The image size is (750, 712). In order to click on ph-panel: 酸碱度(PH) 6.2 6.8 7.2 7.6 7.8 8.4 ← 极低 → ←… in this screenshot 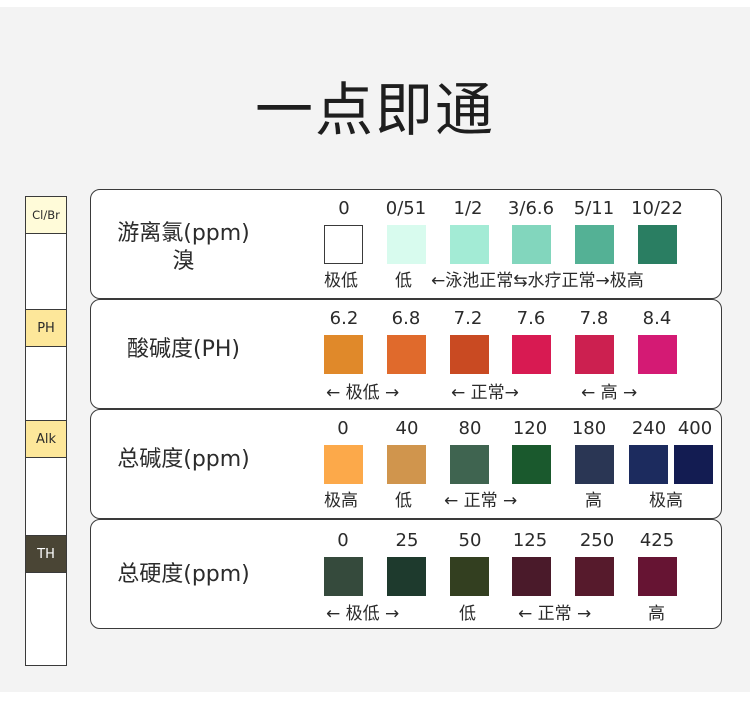, I will do `click(406, 354)`.